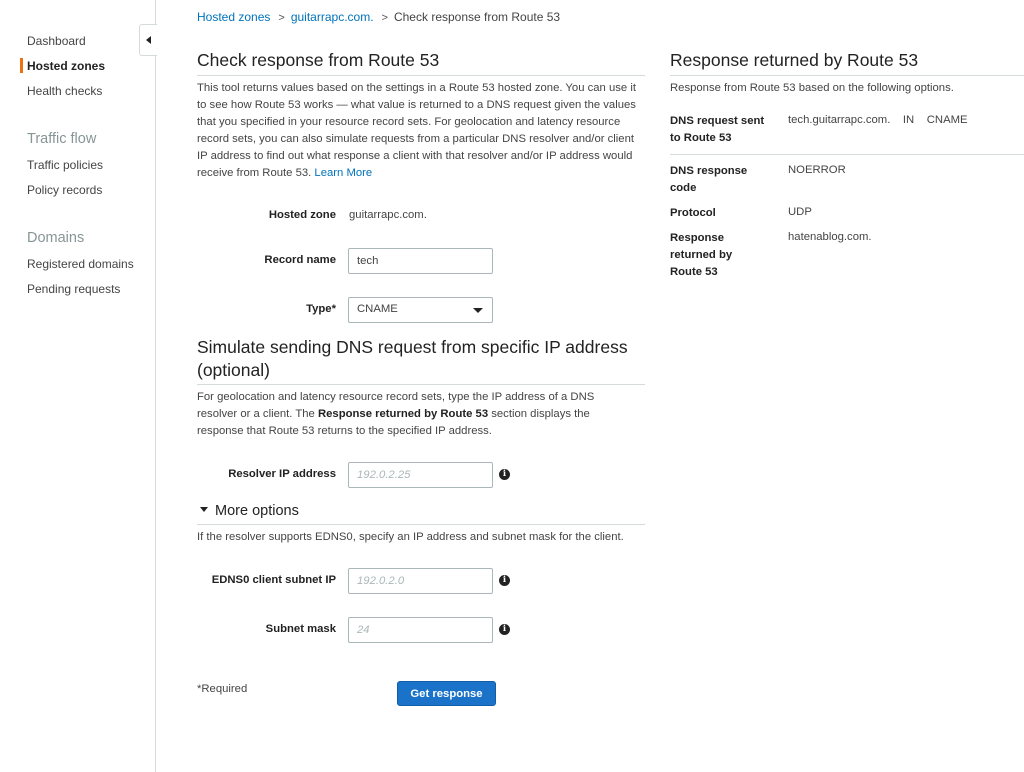  Describe the element at coordinates (257, 511) in the screenshot. I see `more-options-label: More options` at that location.